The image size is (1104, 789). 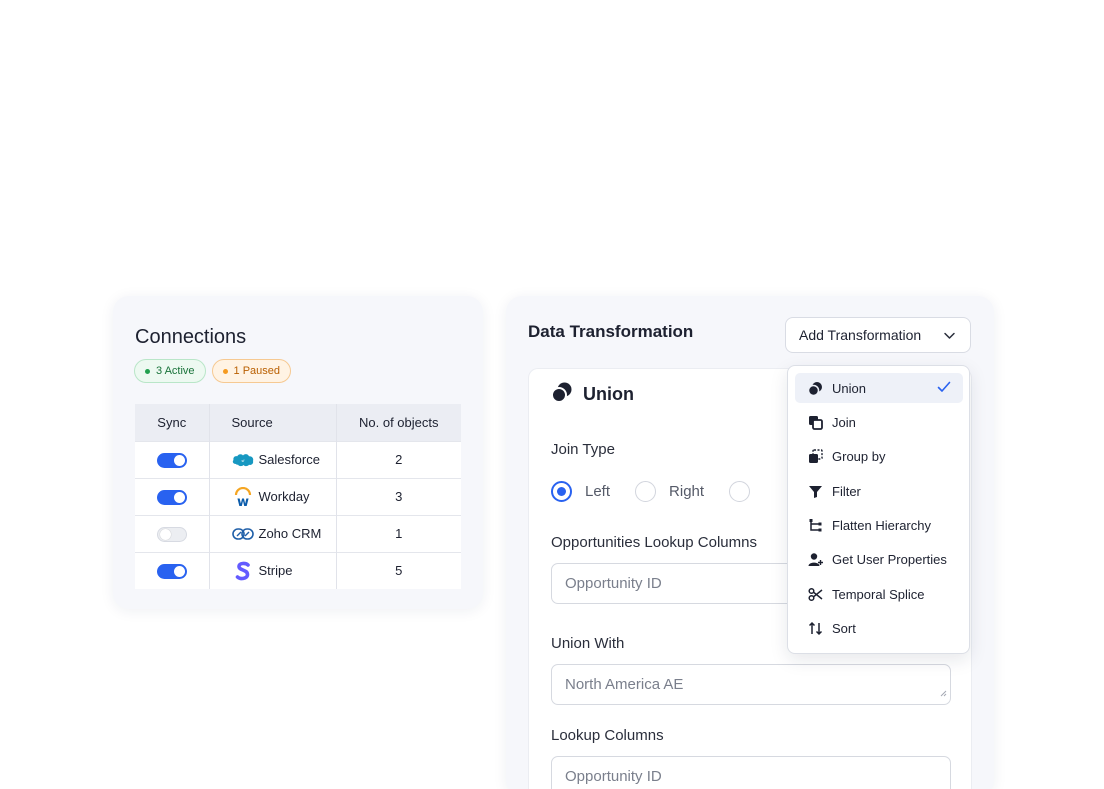 What do you see at coordinates (815, 456) in the screenshot?
I see `group-by-icon` at bounding box center [815, 456].